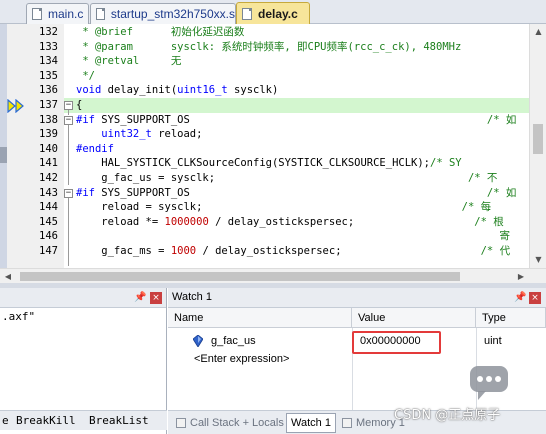 This screenshot has width=546, height=434. What do you see at coordinates (48, 75) in the screenshot?
I see `line-number: 135` at bounding box center [48, 75].